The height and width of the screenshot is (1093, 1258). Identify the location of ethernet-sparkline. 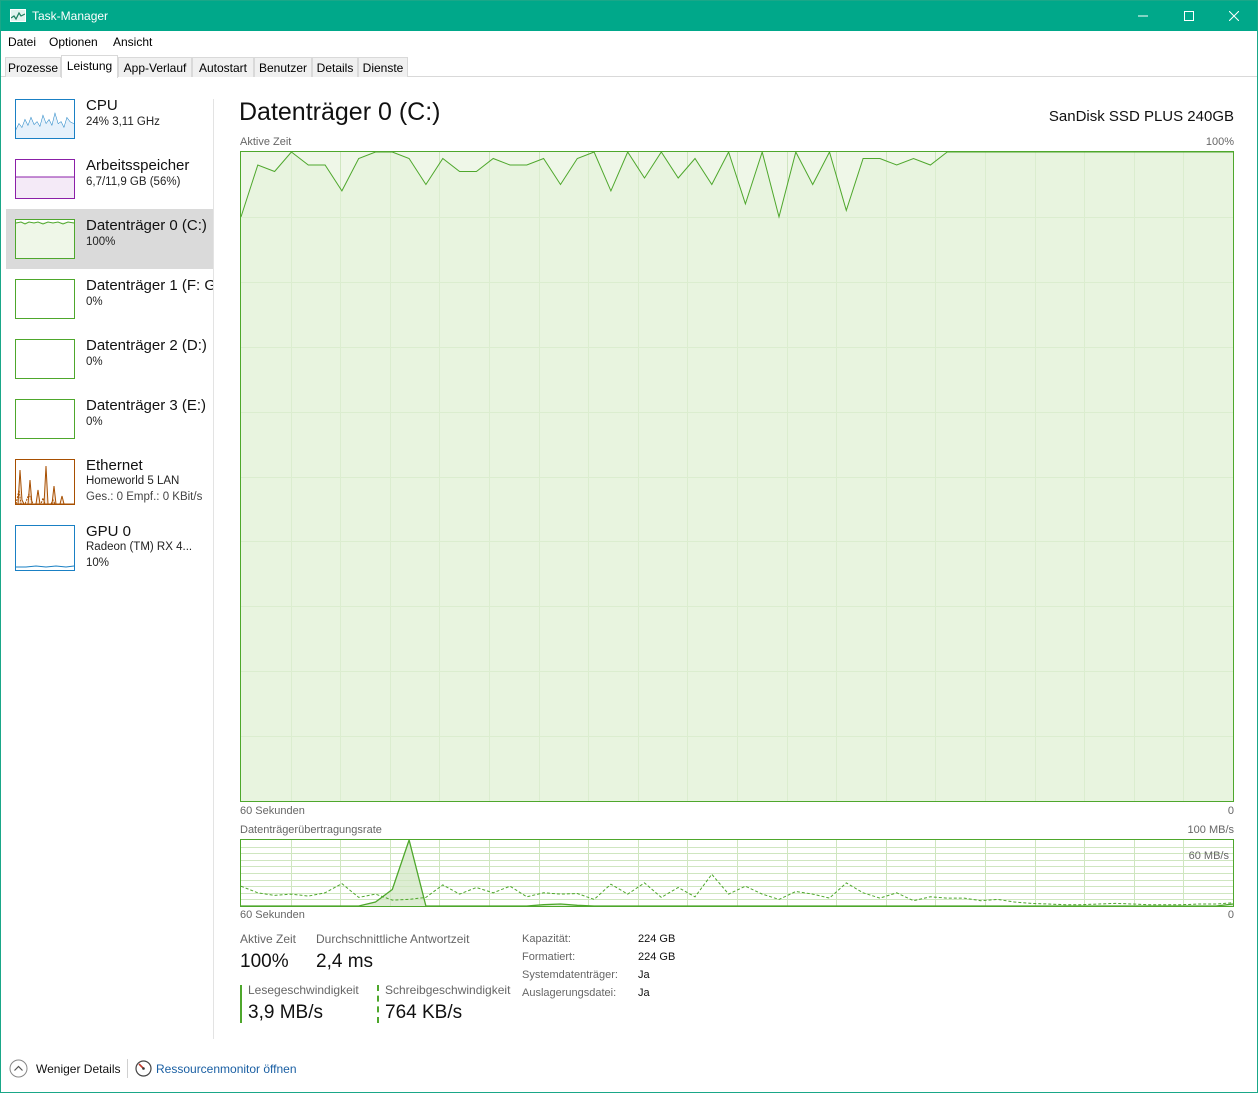
(45, 484).